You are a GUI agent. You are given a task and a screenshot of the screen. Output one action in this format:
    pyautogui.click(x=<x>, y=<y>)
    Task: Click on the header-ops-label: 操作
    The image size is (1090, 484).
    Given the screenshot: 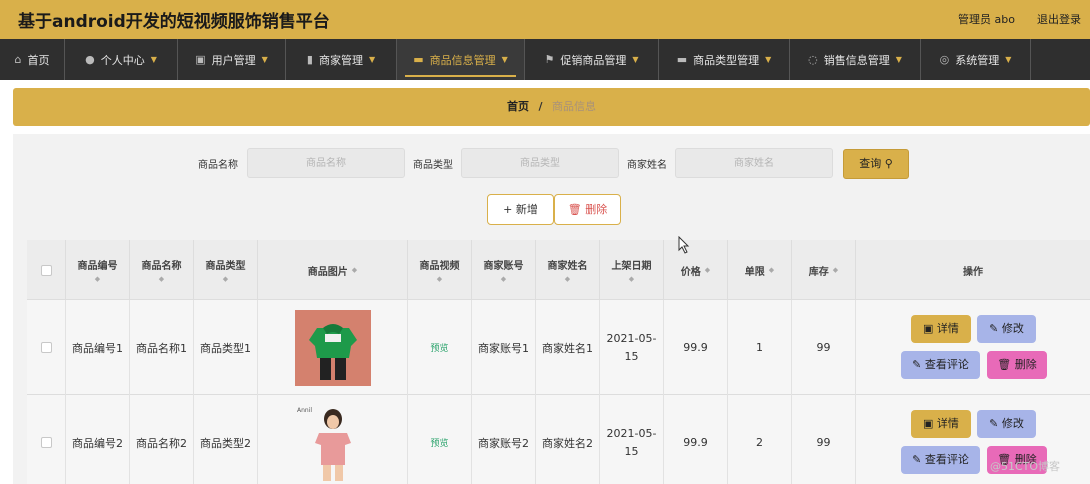 What is the action you would take?
    pyautogui.click(x=973, y=272)
    